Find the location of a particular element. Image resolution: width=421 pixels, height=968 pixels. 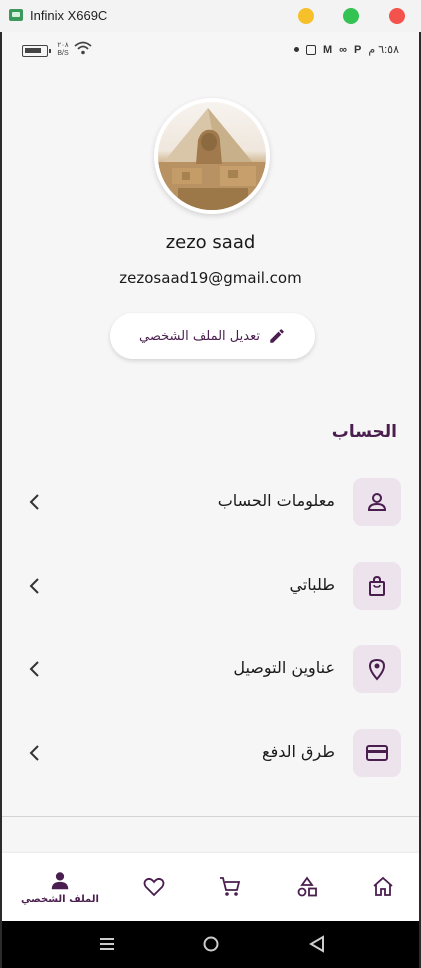

clock: ٦:٥٨ م is located at coordinates (383, 50).